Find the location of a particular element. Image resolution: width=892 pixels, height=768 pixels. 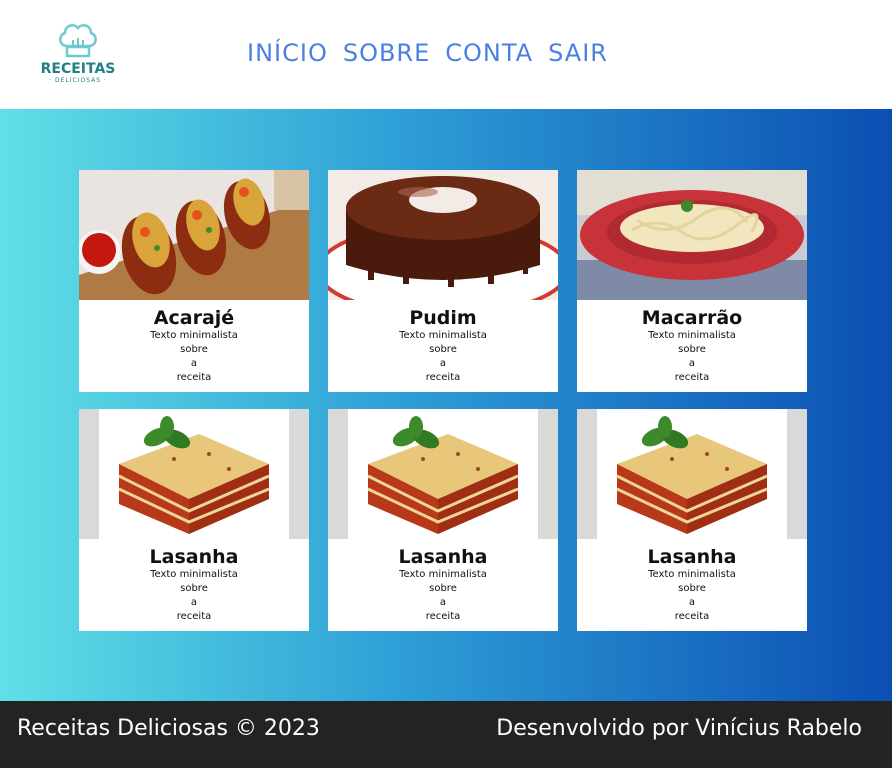

recipe-title: Acarajé is located at coordinates (194, 318).